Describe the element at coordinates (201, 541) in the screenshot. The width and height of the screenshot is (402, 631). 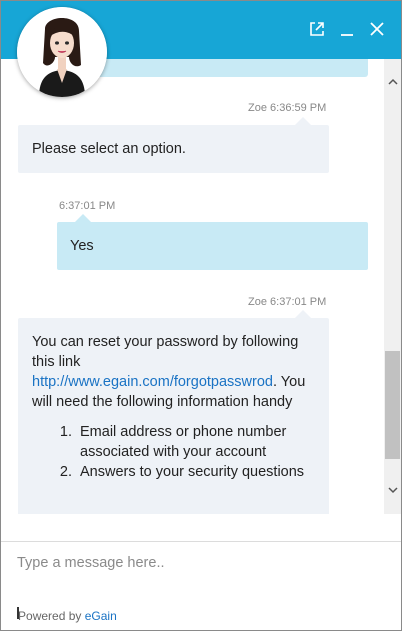
I see `composer-divider` at that location.